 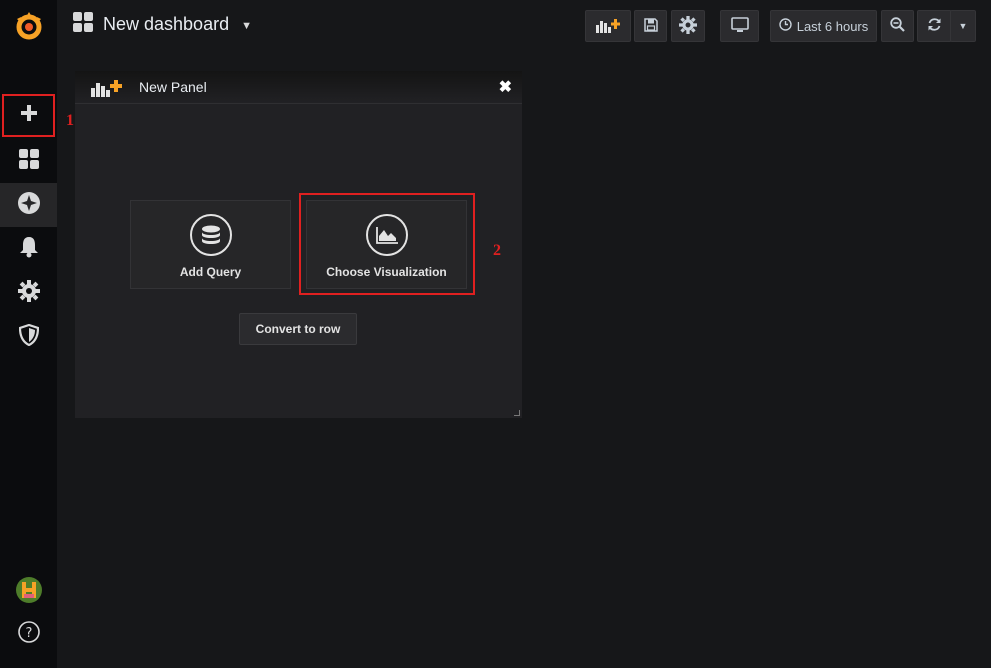 I want to click on resize-handle, so click(x=517, y=413).